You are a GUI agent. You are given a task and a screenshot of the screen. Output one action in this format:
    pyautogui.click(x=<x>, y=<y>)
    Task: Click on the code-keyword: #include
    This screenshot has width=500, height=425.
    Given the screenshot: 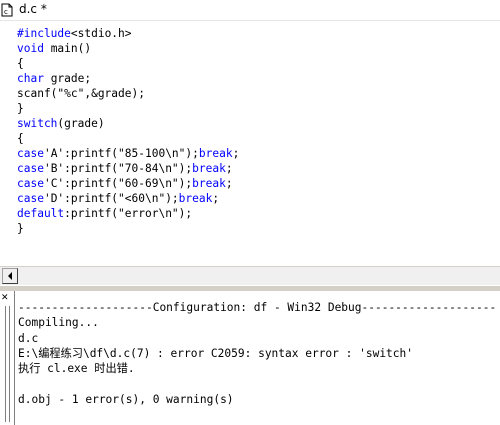 What is the action you would take?
    pyautogui.click(x=44, y=33)
    